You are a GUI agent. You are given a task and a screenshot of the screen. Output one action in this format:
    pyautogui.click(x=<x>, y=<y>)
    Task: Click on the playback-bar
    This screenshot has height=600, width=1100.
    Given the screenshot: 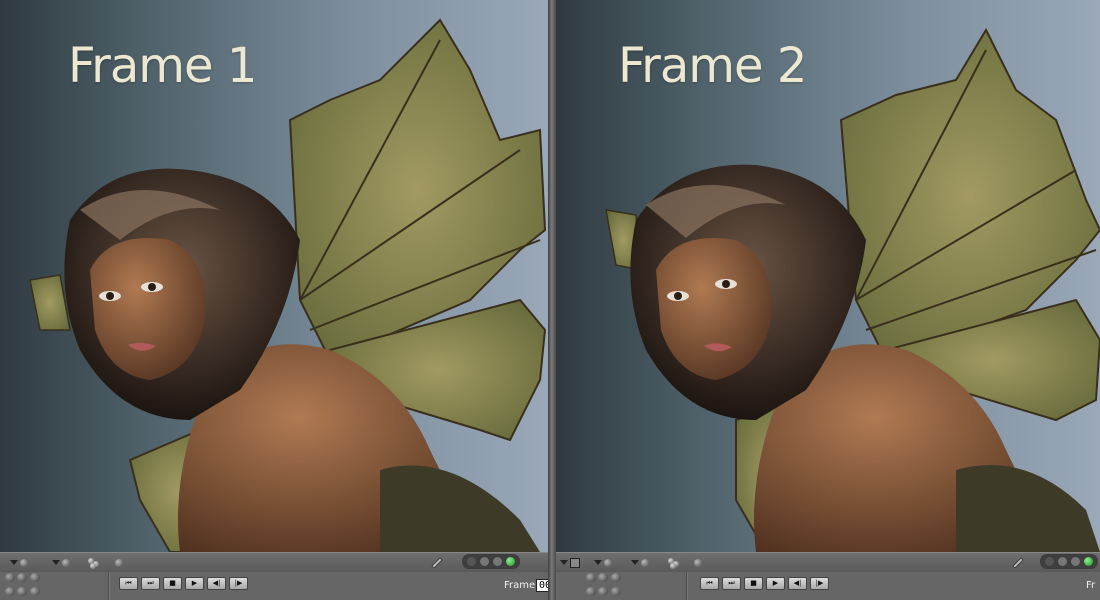 What is the action you would take?
    pyautogui.click(x=274, y=586)
    